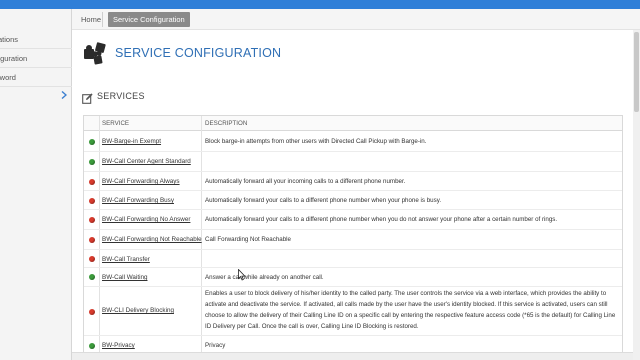 Image resolution: width=640 pixels, height=360 pixels. Describe the element at coordinates (146, 162) in the screenshot. I see `service-link: BW-Call Center Agent Standard` at that location.